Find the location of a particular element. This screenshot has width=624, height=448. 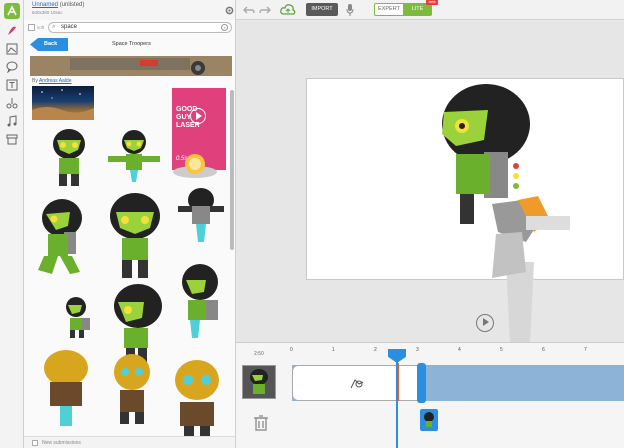

pack-author: By Andreas Aalde is located at coordinates (52, 81).